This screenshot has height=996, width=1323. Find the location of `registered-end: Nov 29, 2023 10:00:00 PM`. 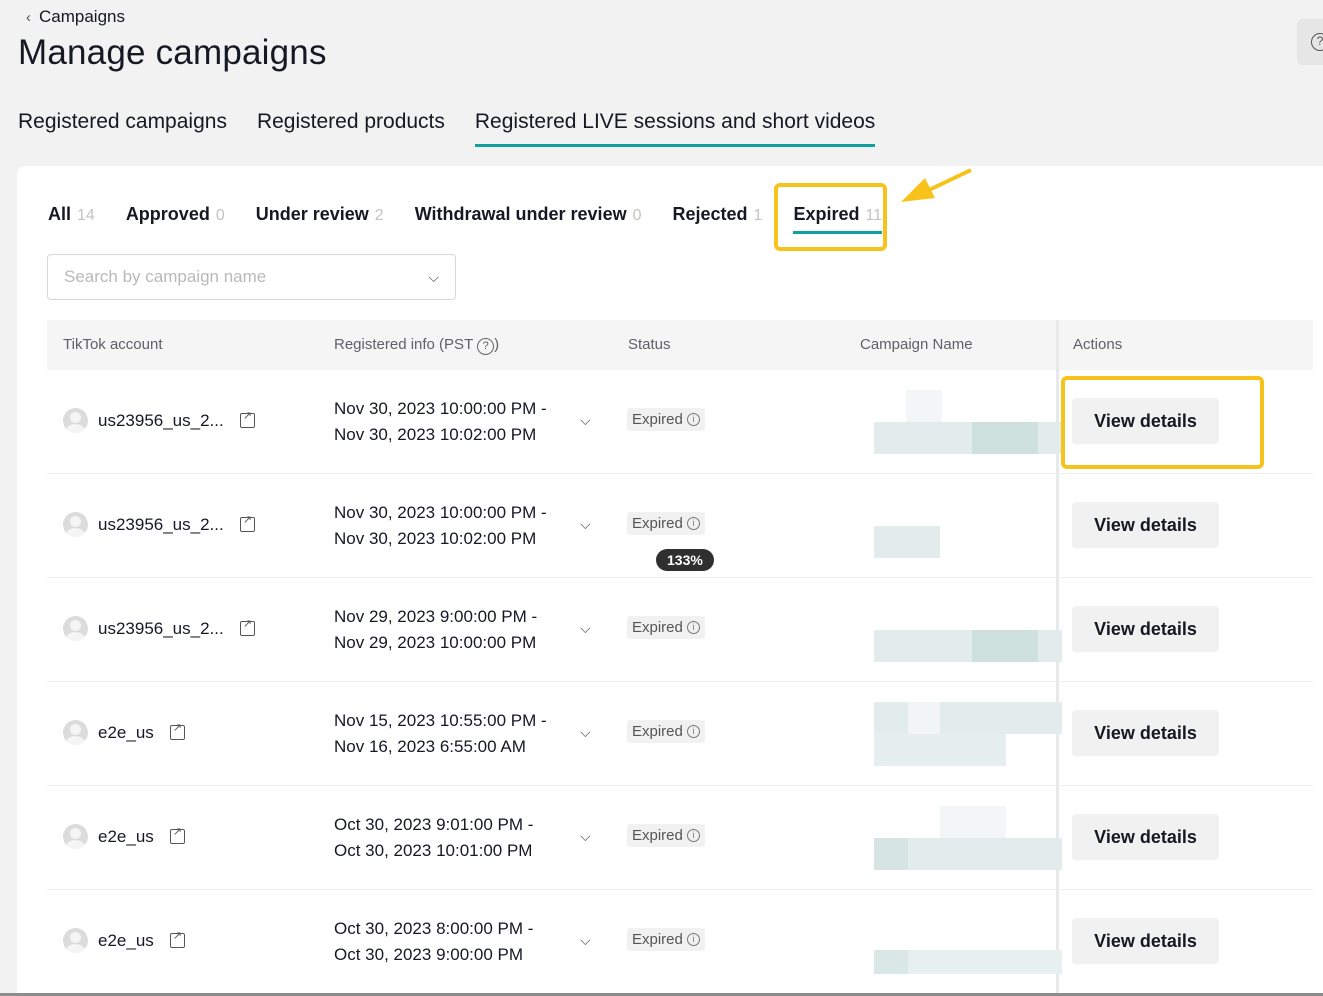

registered-end: Nov 29, 2023 10:00:00 PM is located at coordinates (435, 642).